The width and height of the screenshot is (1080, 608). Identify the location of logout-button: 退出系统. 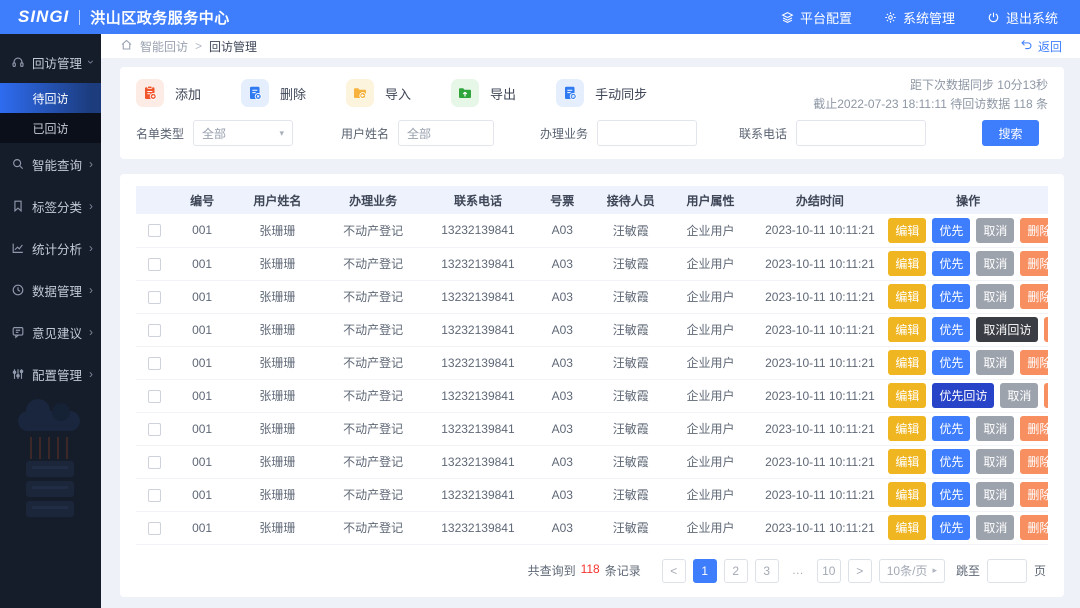
(1022, 17).